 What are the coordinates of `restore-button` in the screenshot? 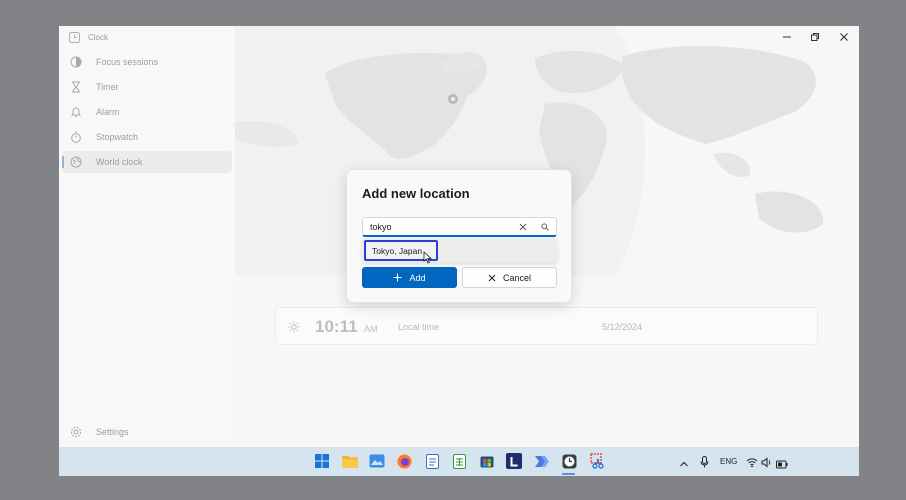 It's located at (815, 37).